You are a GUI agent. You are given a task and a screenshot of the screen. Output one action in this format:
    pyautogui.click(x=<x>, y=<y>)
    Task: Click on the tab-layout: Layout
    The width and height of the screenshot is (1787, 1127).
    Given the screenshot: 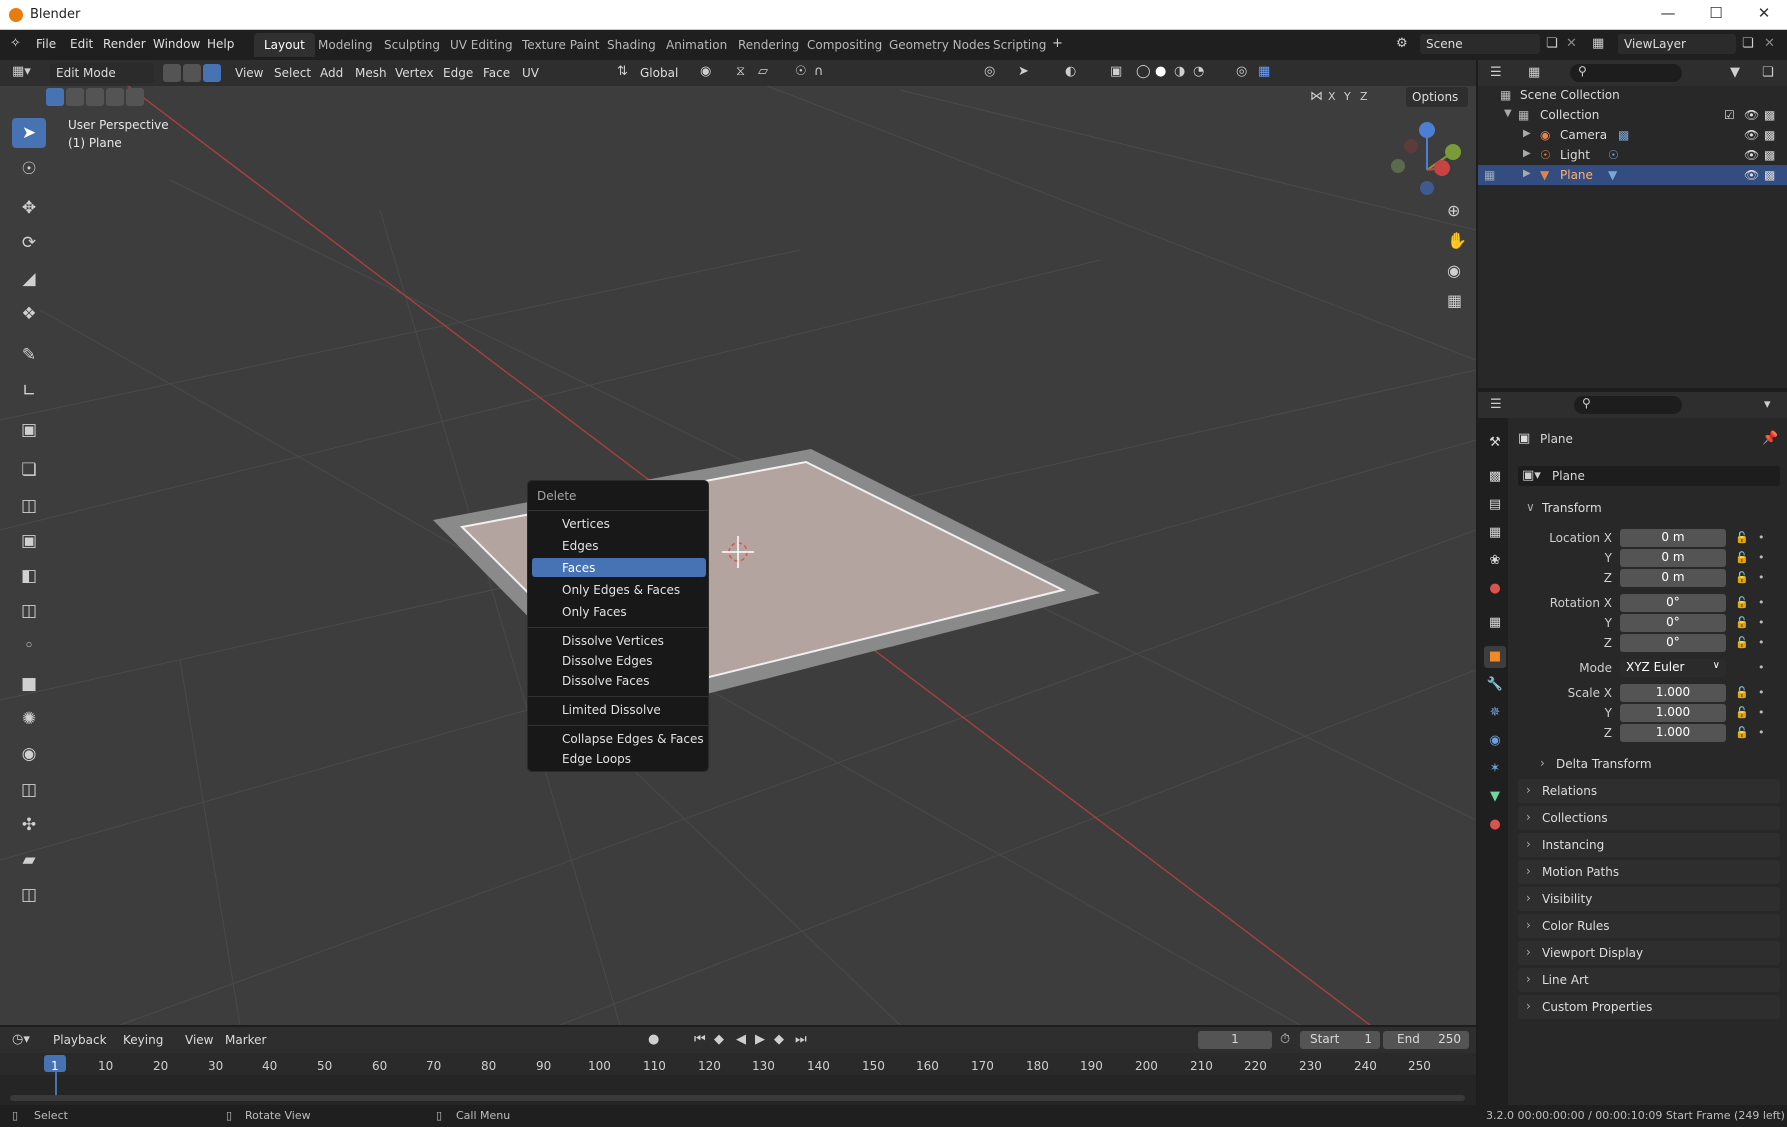 What is the action you would take?
    pyautogui.click(x=284, y=45)
    